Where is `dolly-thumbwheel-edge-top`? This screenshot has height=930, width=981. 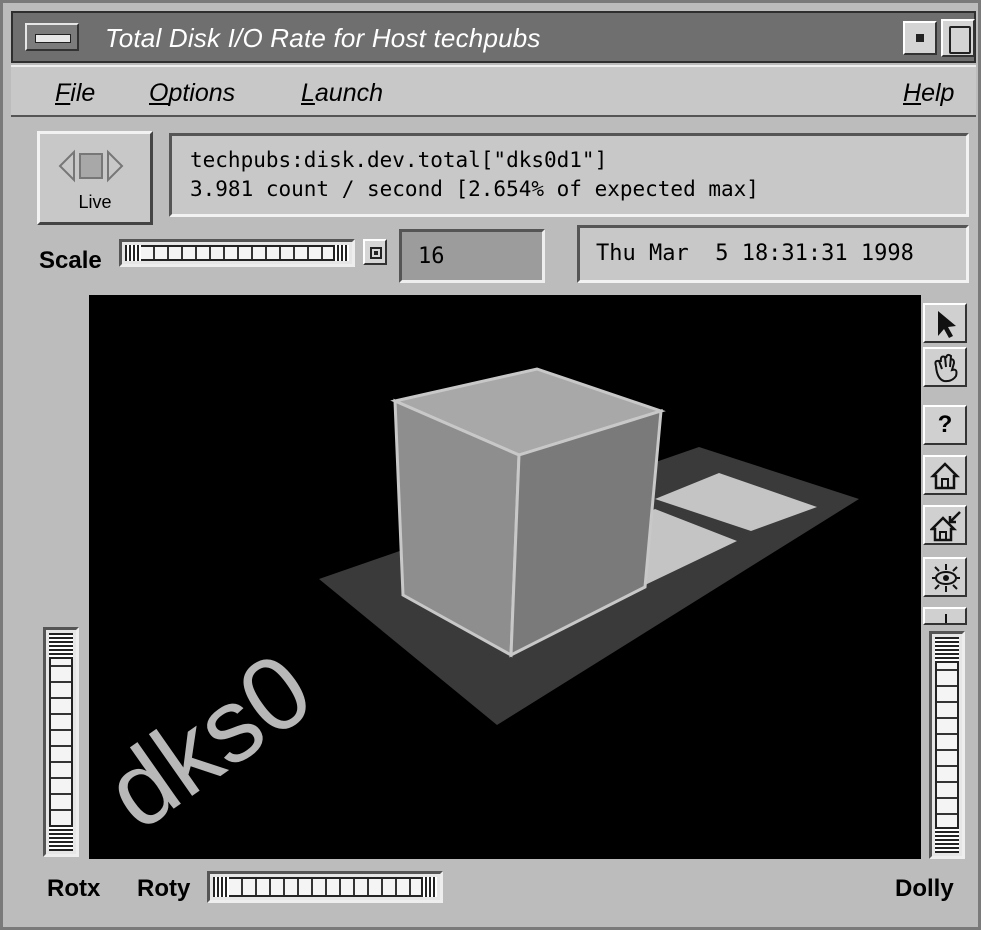 dolly-thumbwheel-edge-top is located at coordinates (947, 650).